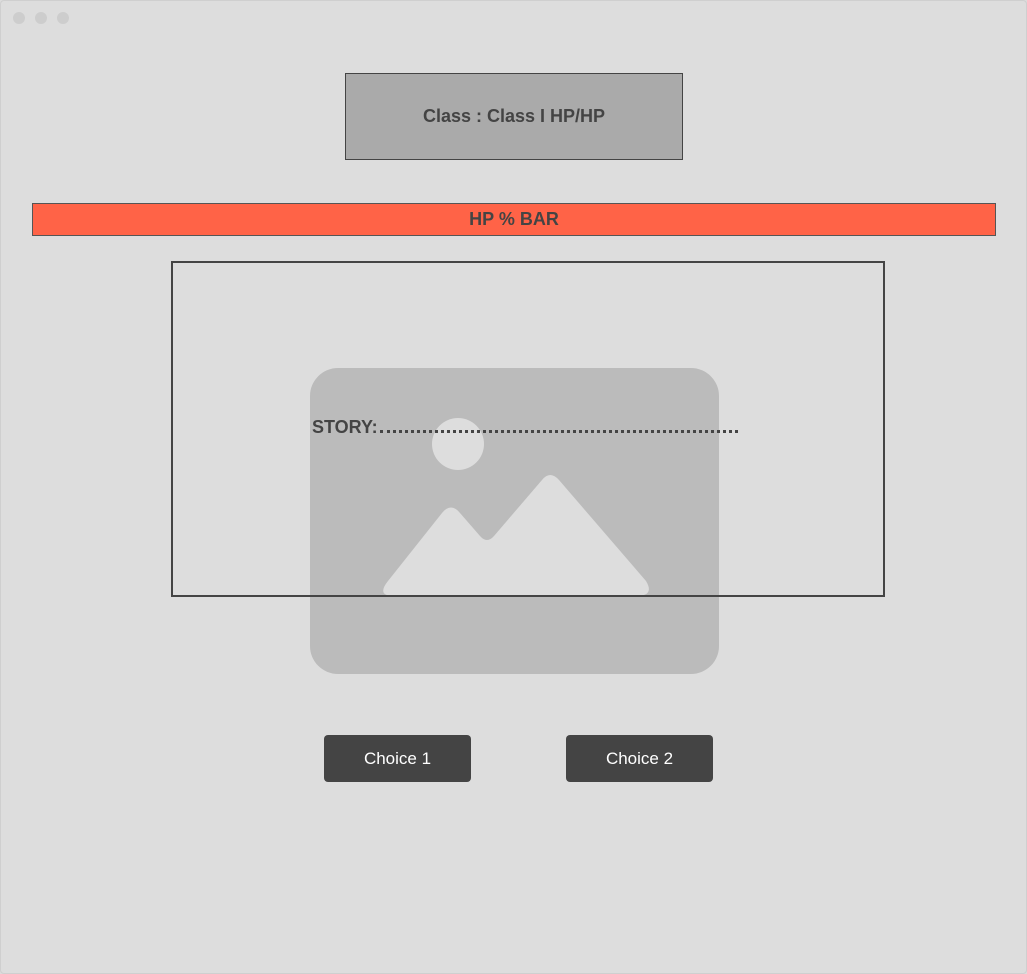 The width and height of the screenshot is (1027, 974). What do you see at coordinates (19, 18) in the screenshot?
I see `close-window-button` at bounding box center [19, 18].